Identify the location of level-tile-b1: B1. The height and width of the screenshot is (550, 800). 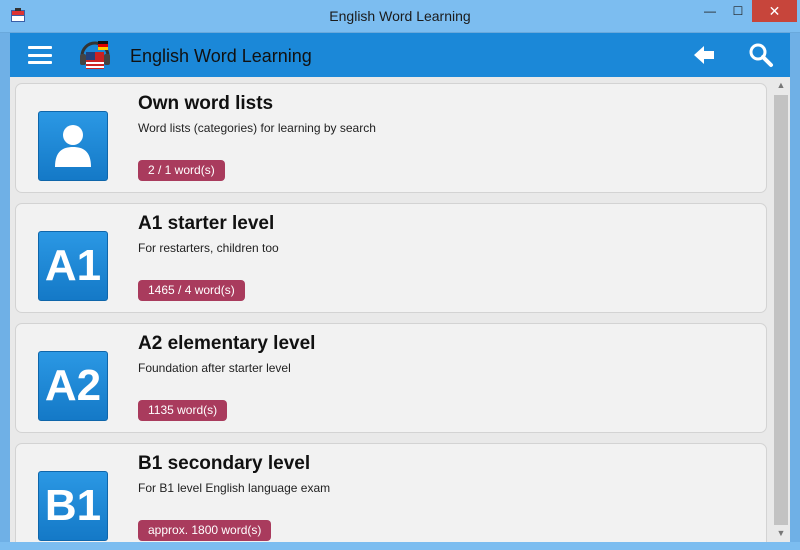
(73, 506).